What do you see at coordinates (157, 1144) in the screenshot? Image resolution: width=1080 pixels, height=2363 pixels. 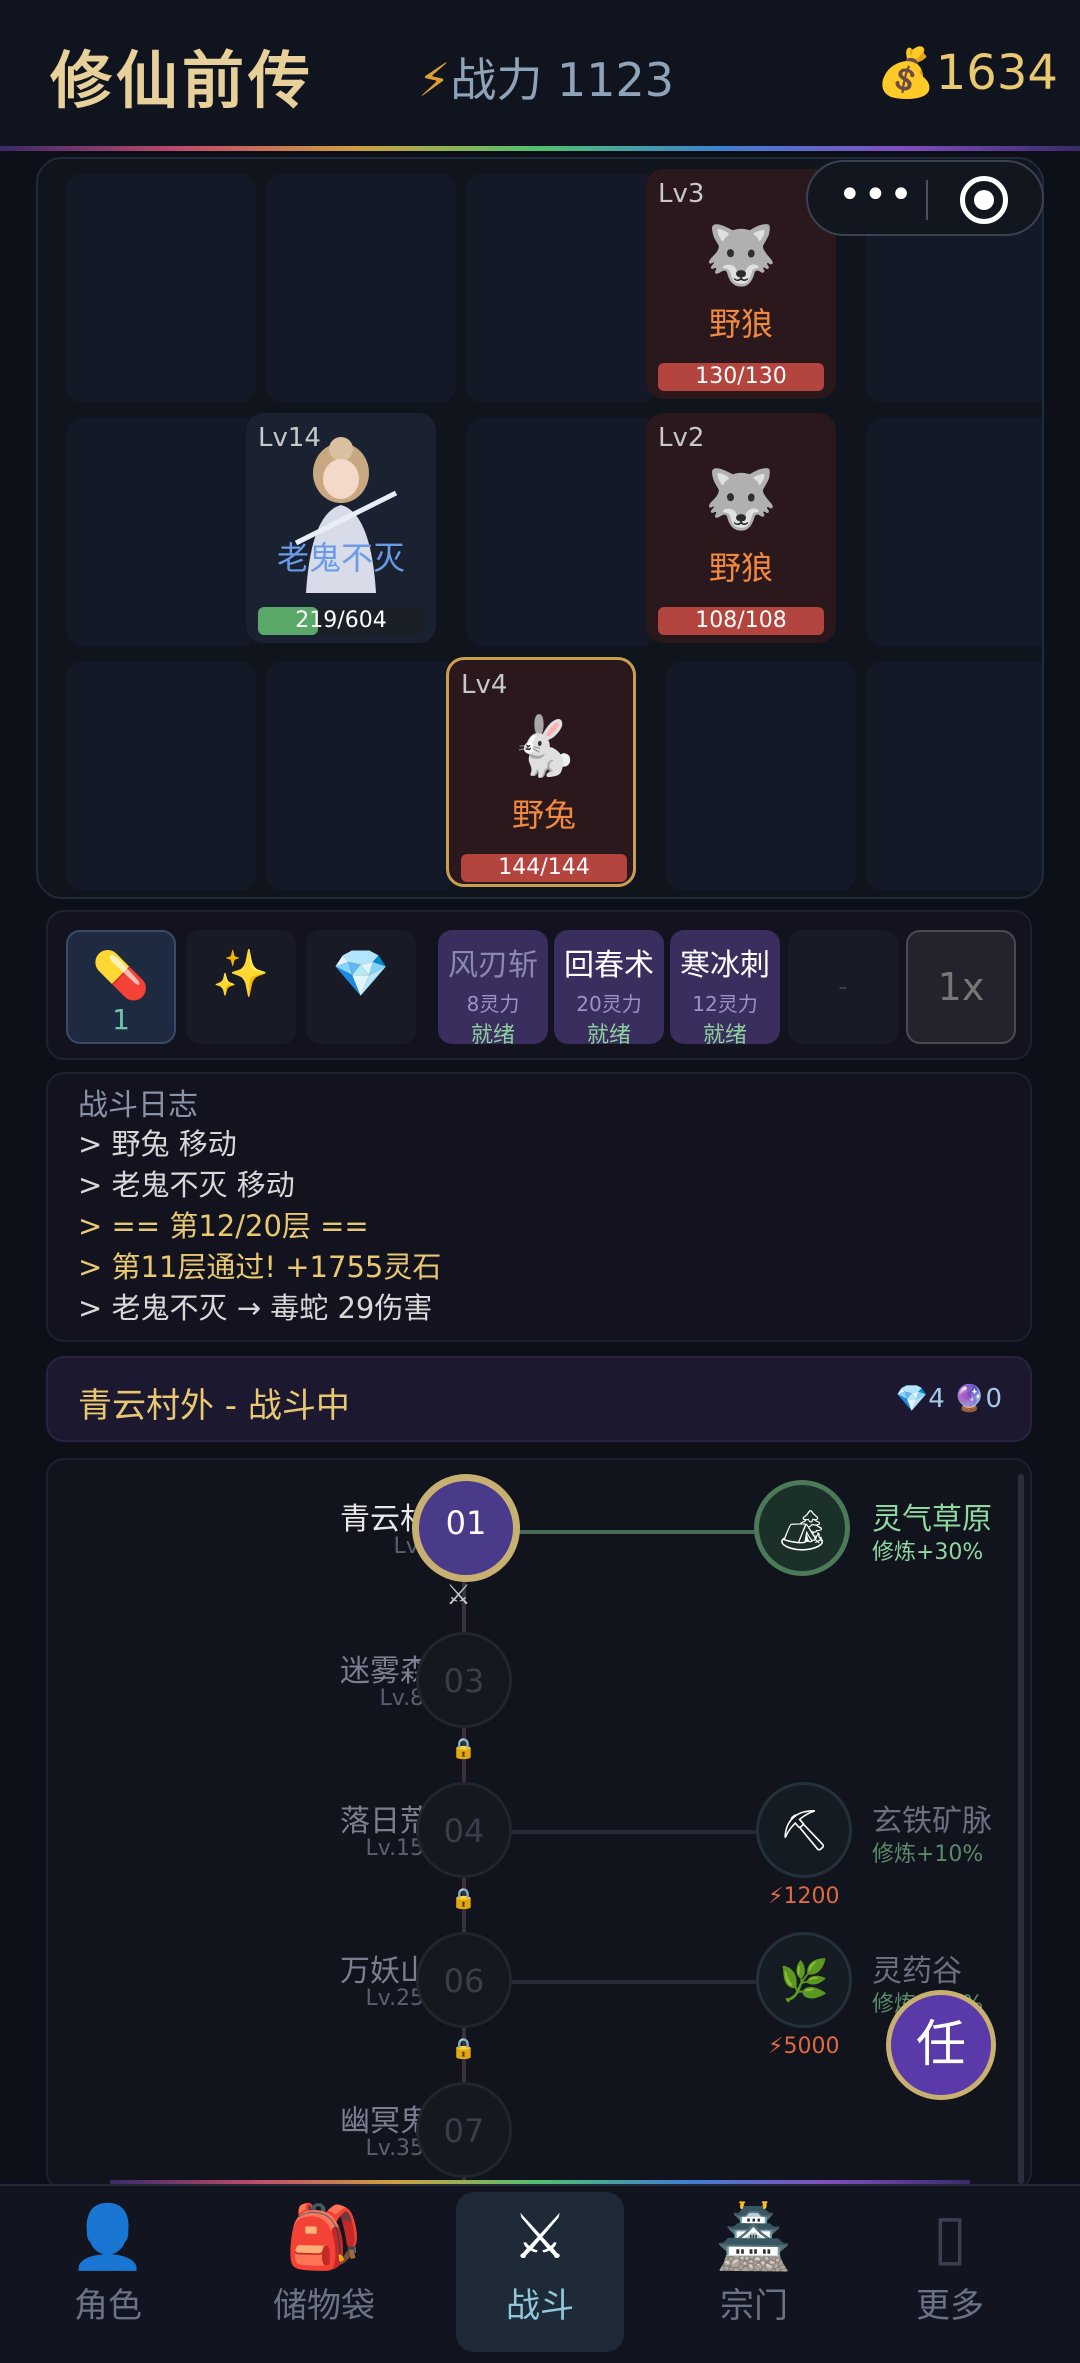 I see `log-line: > 野兔 移动` at bounding box center [157, 1144].